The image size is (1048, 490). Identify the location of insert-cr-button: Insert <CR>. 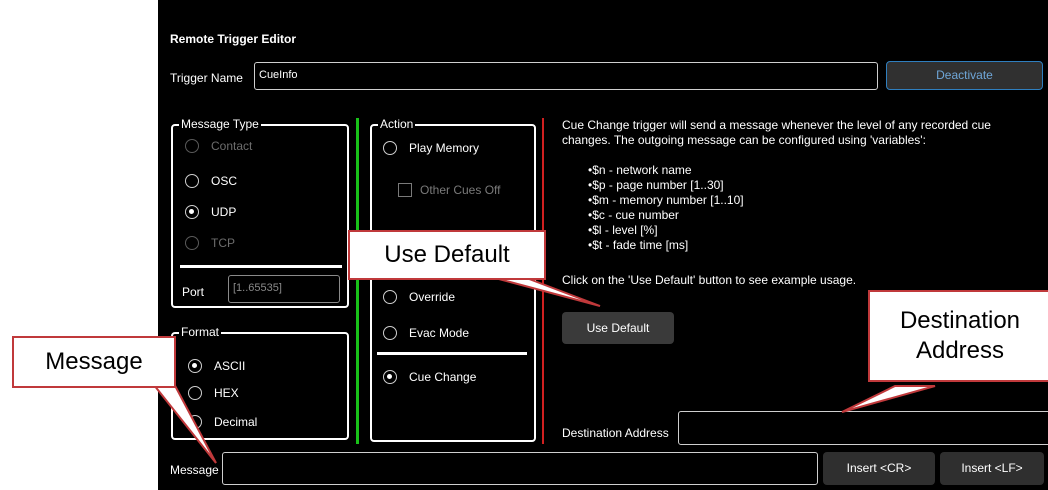
(879, 468).